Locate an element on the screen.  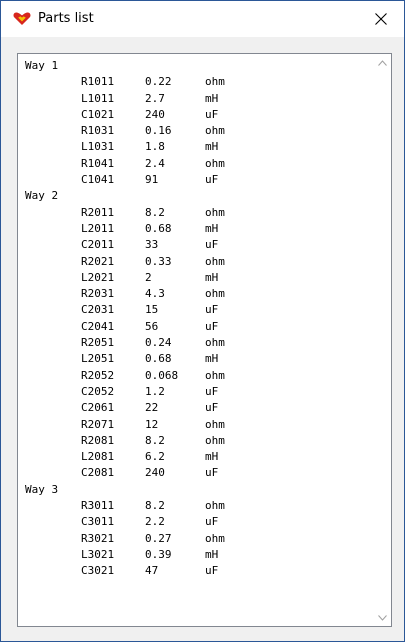
part-row: R2031 4.3 ohm is located at coordinates (195, 294).